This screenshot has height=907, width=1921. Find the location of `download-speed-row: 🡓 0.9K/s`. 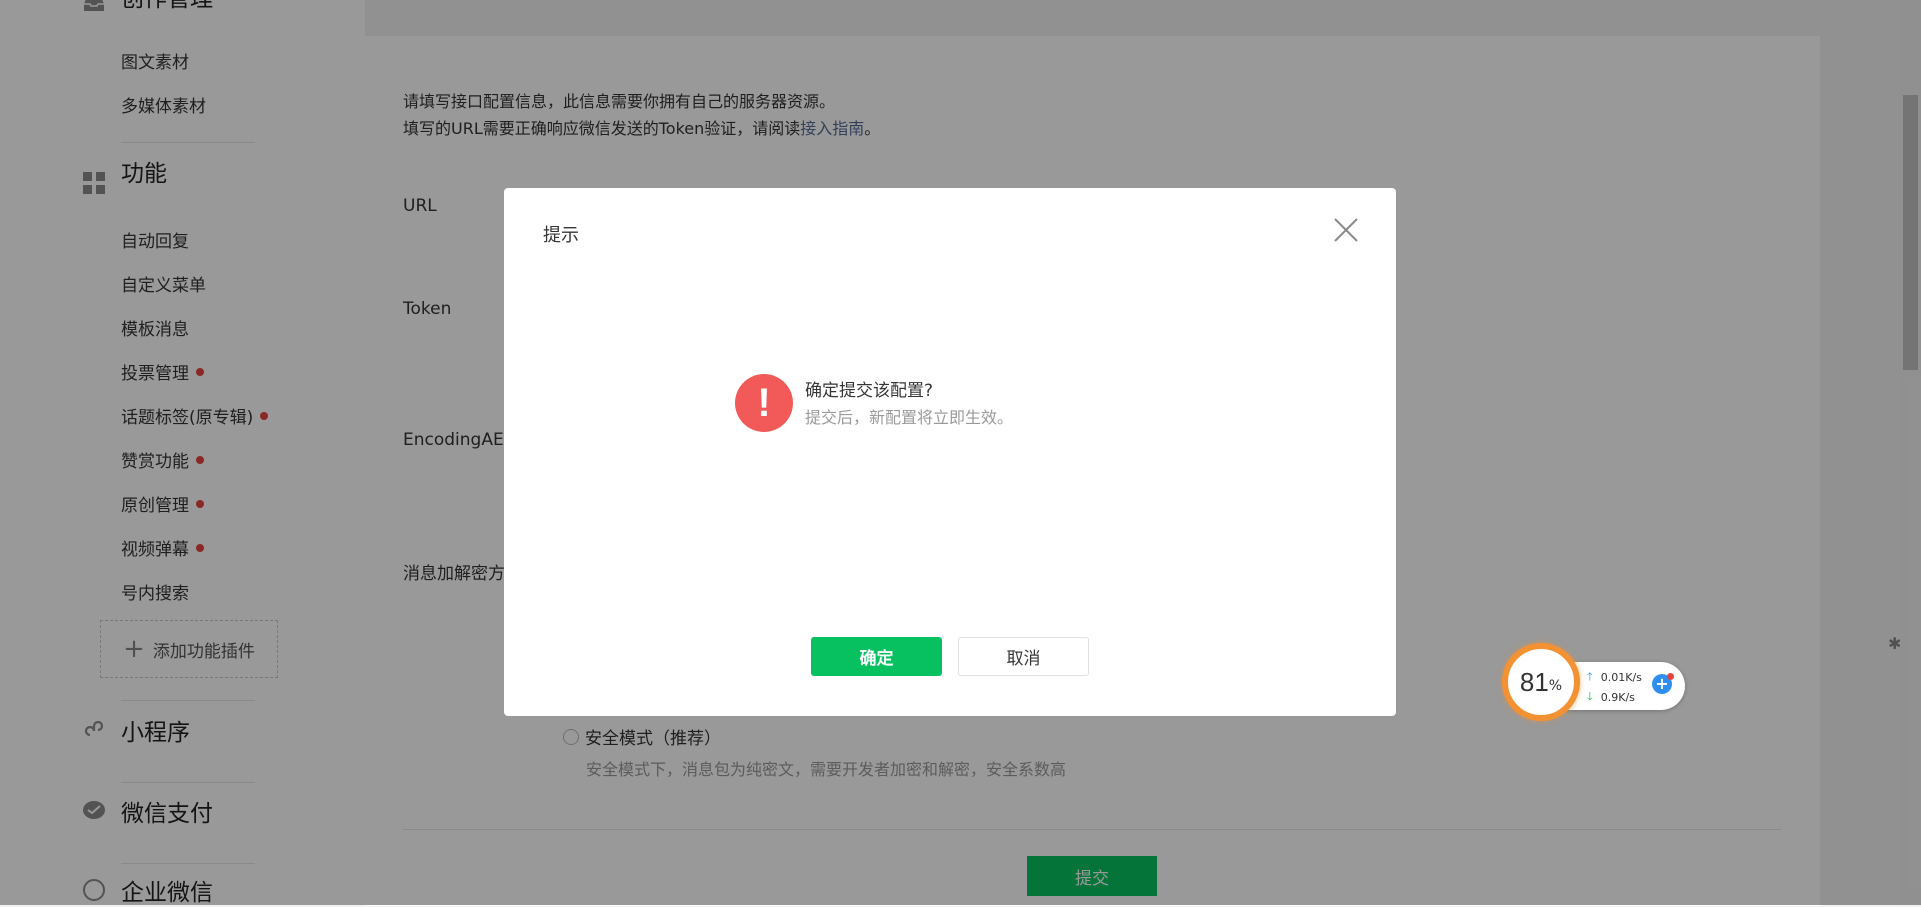

download-speed-row: 🡓 0.9K/s is located at coordinates (1611, 697).